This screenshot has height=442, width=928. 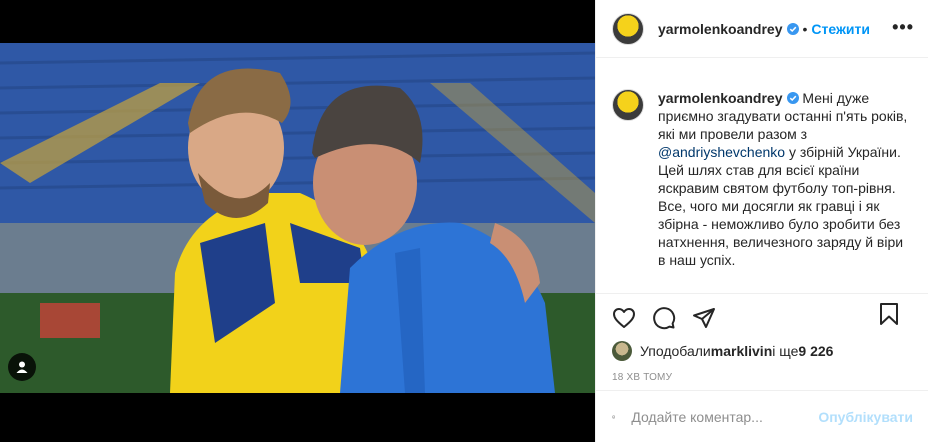 What do you see at coordinates (865, 417) in the screenshot?
I see `publish-button: Опублікувати` at bounding box center [865, 417].